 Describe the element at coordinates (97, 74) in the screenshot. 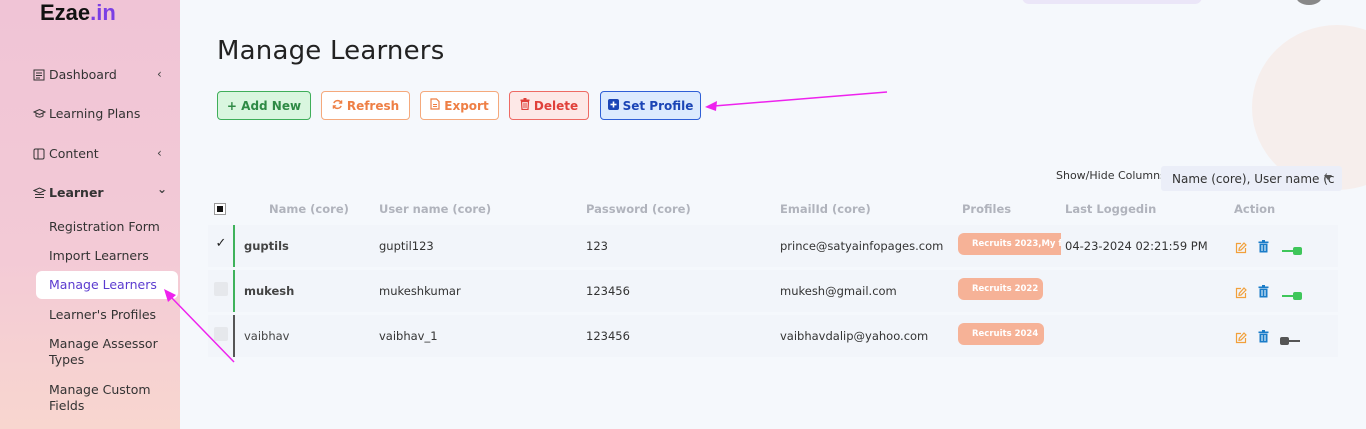

I see `sidebar-item-dashboard: Dashboard ‹` at that location.